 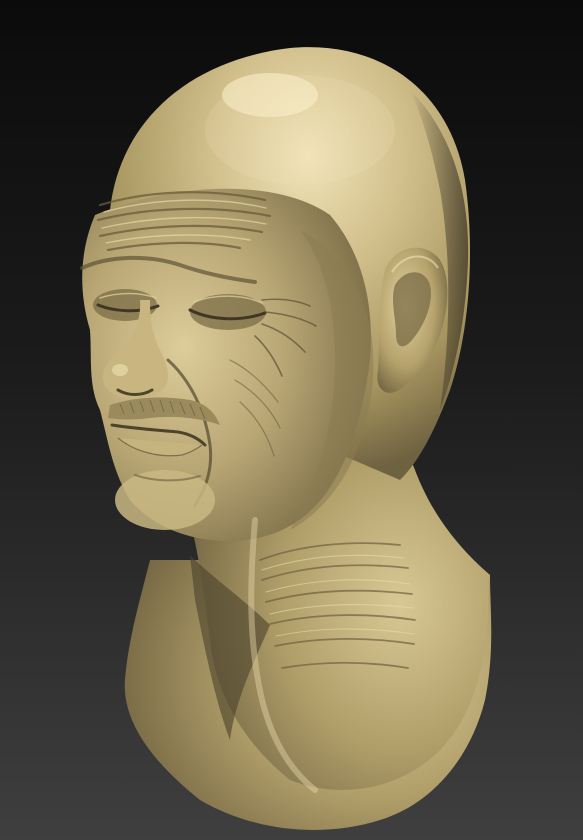 I want to click on scalp-highlight-soft, so click(x=300, y=130).